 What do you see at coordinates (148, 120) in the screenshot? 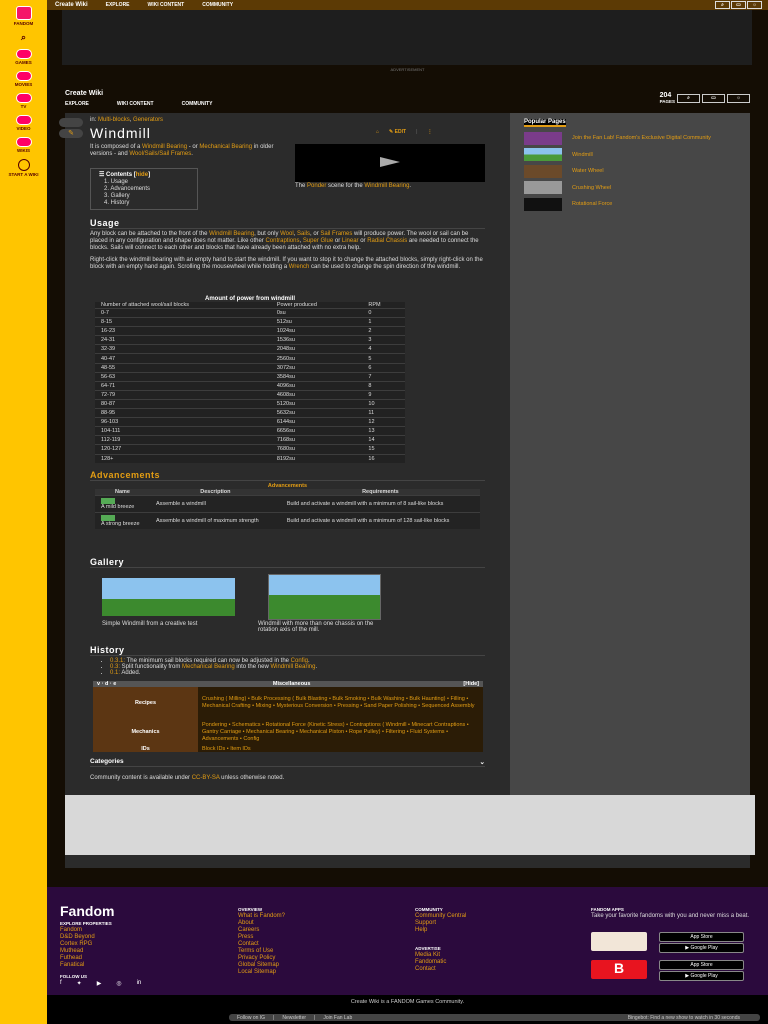
I see `category-link: Generators` at bounding box center [148, 120].